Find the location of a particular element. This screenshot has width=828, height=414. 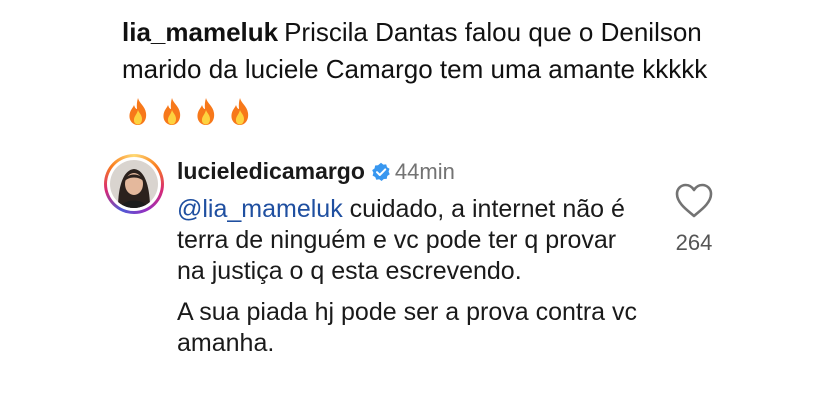

avatar is located at coordinates (134, 184).